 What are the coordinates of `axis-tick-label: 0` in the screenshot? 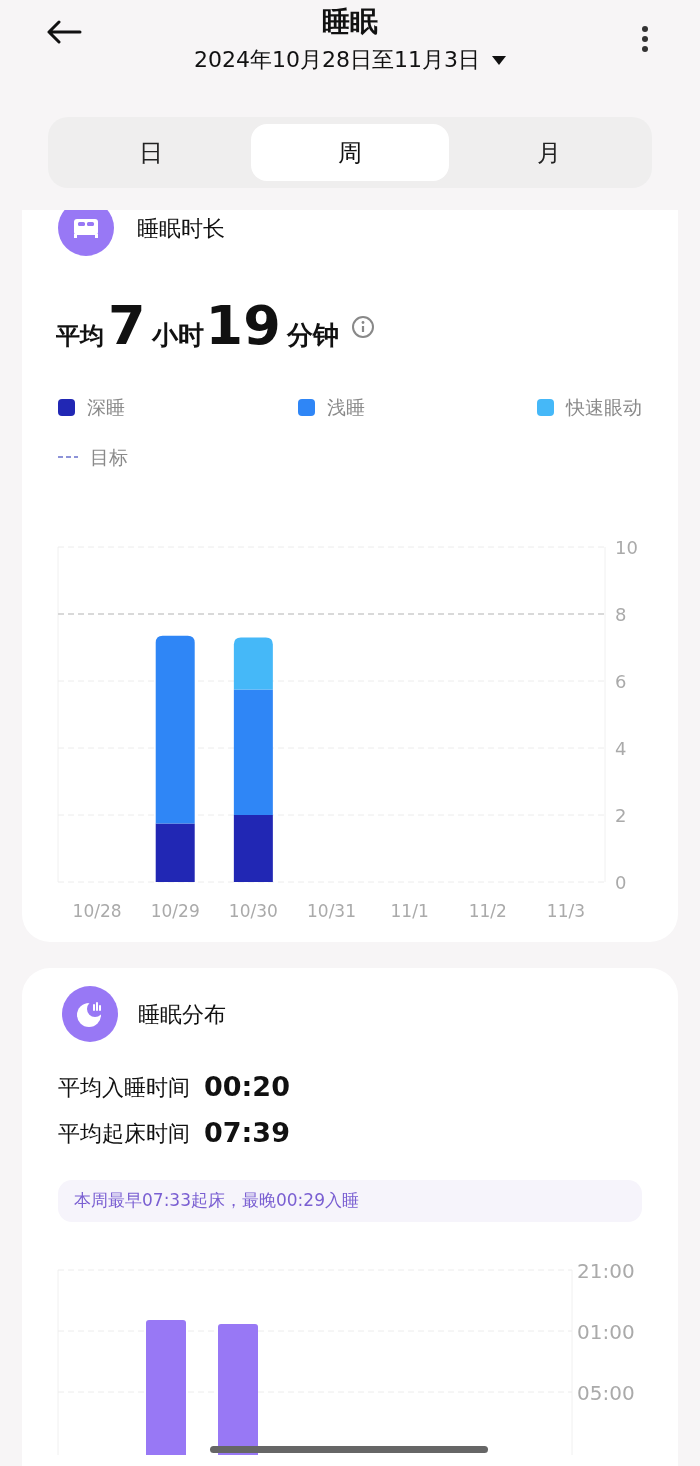 It's located at (621, 882).